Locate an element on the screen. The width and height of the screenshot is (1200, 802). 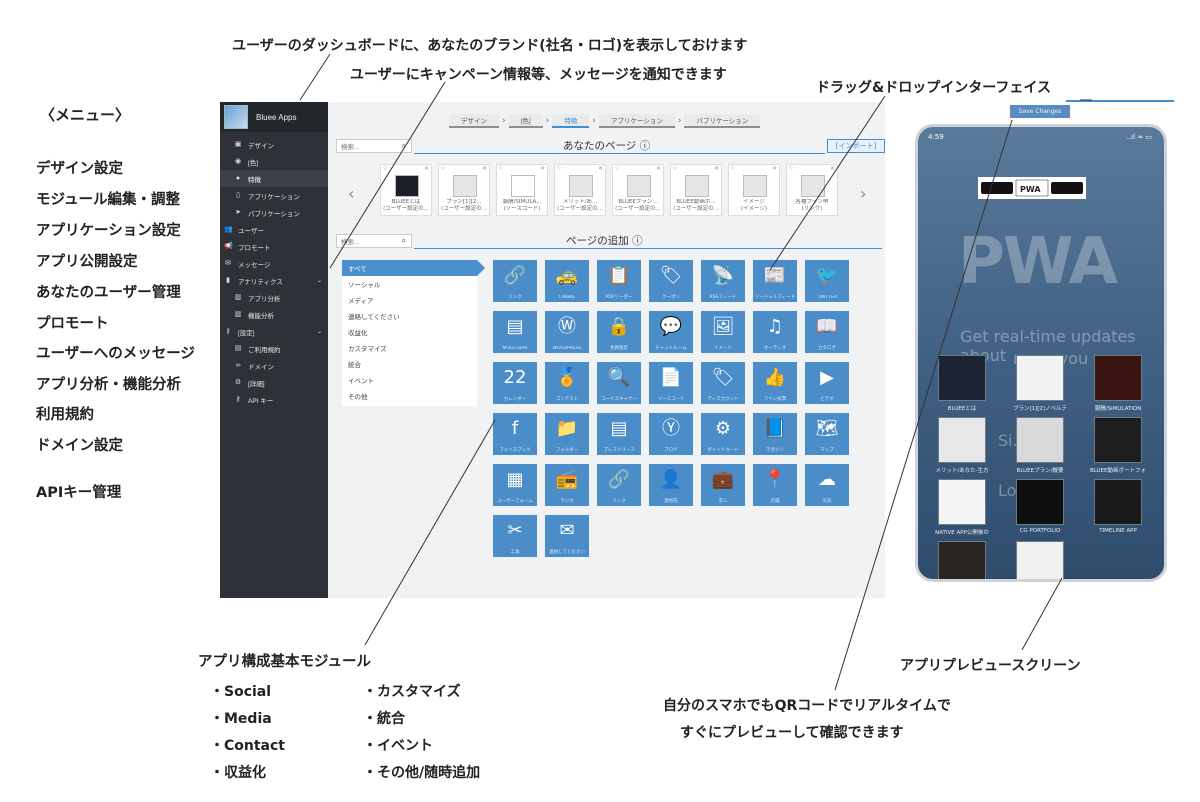
sidebar-item: ⚷ API キー is located at coordinates (274, 399).